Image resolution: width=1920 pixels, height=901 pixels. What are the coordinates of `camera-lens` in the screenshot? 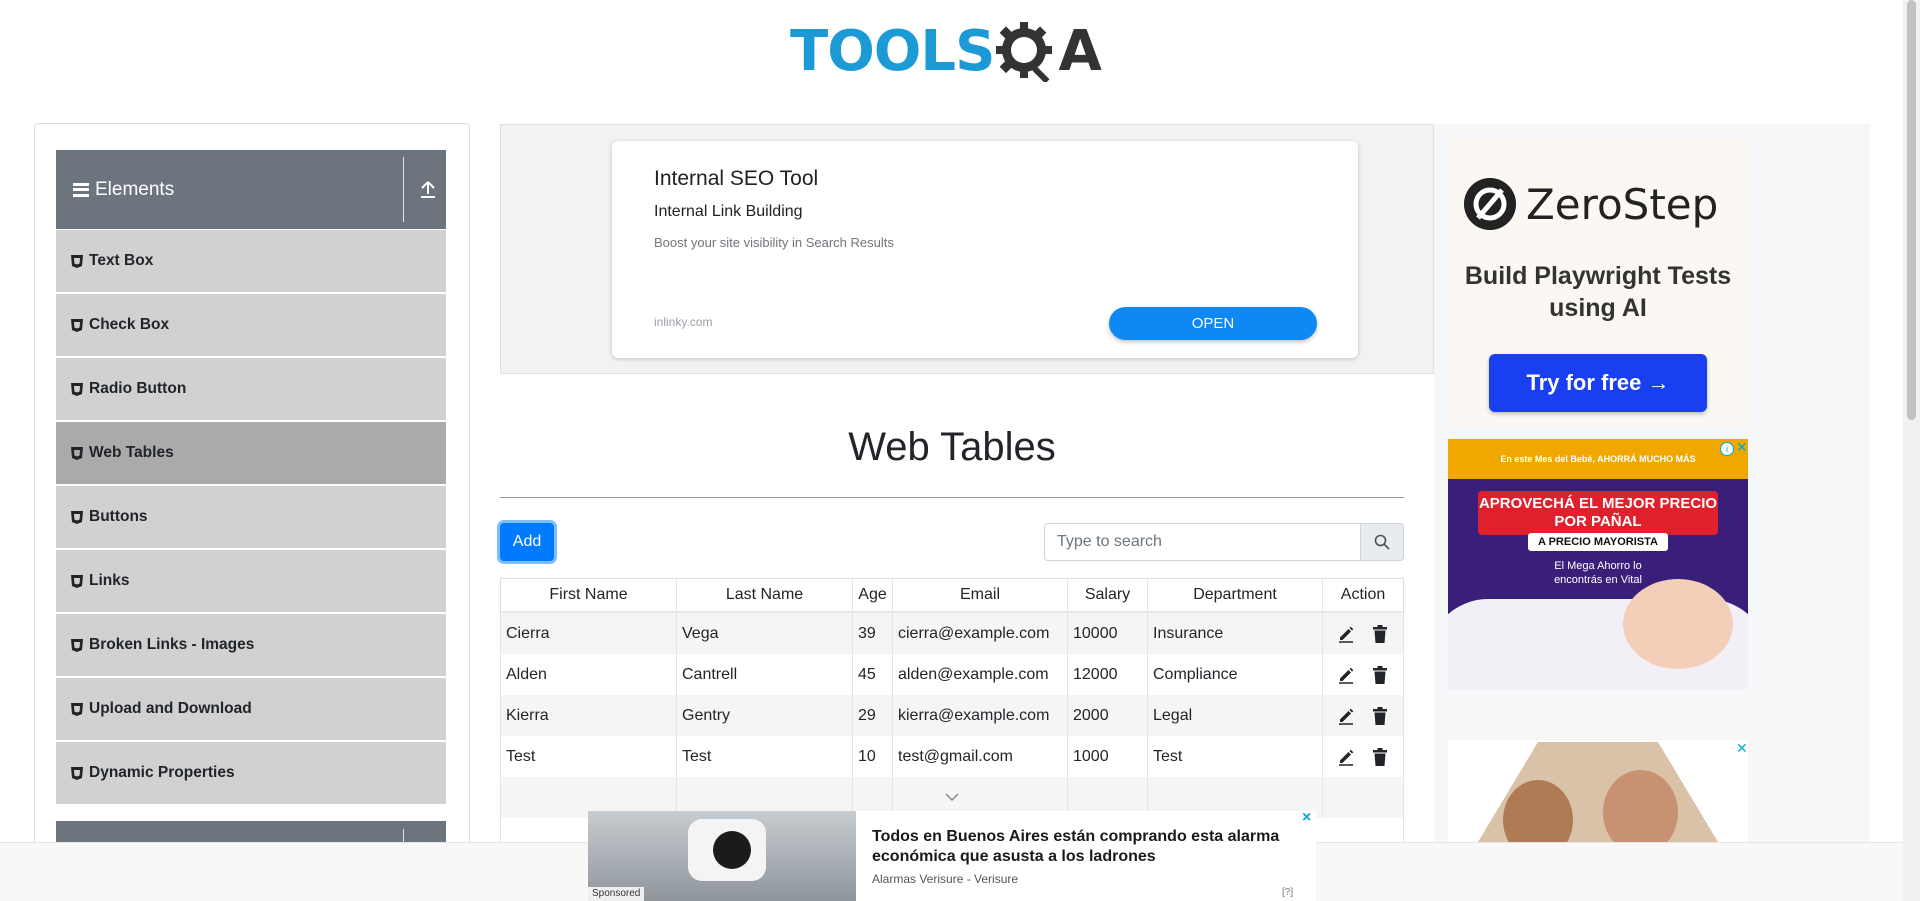 It's located at (732, 850).